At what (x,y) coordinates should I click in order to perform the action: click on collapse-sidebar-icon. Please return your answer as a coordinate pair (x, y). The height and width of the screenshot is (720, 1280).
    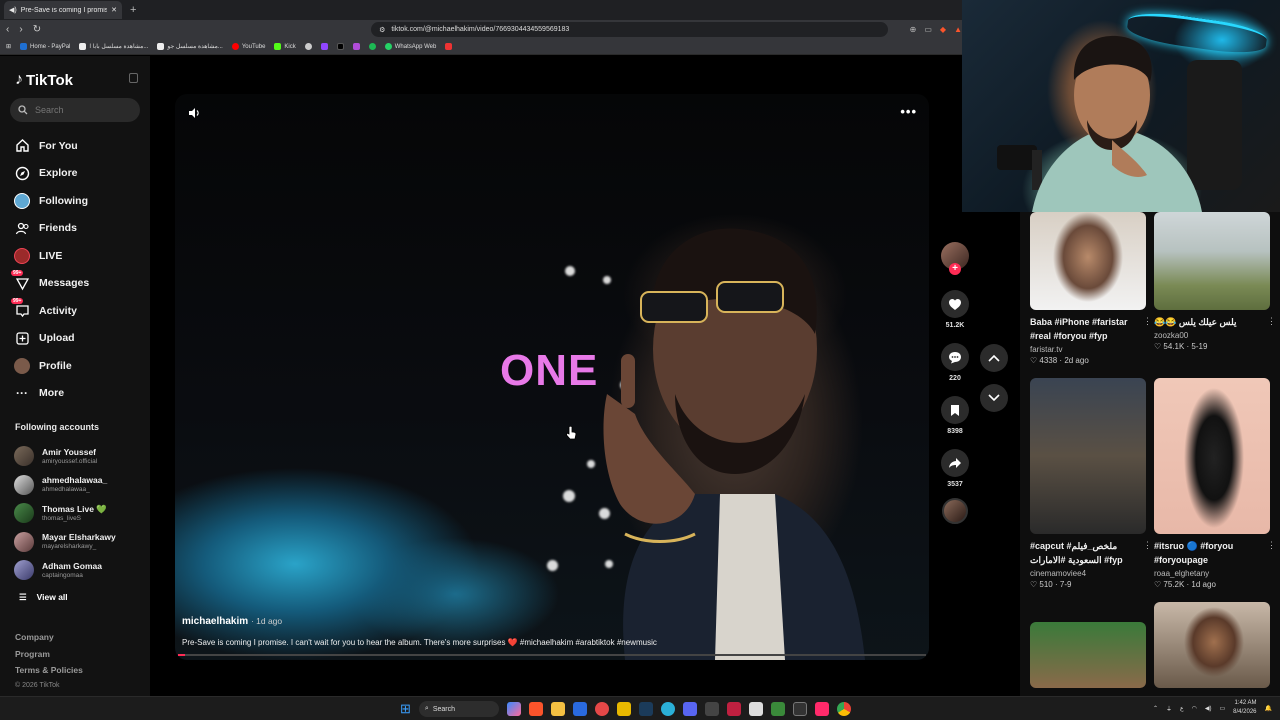
    Looking at the image, I should click on (133, 78).